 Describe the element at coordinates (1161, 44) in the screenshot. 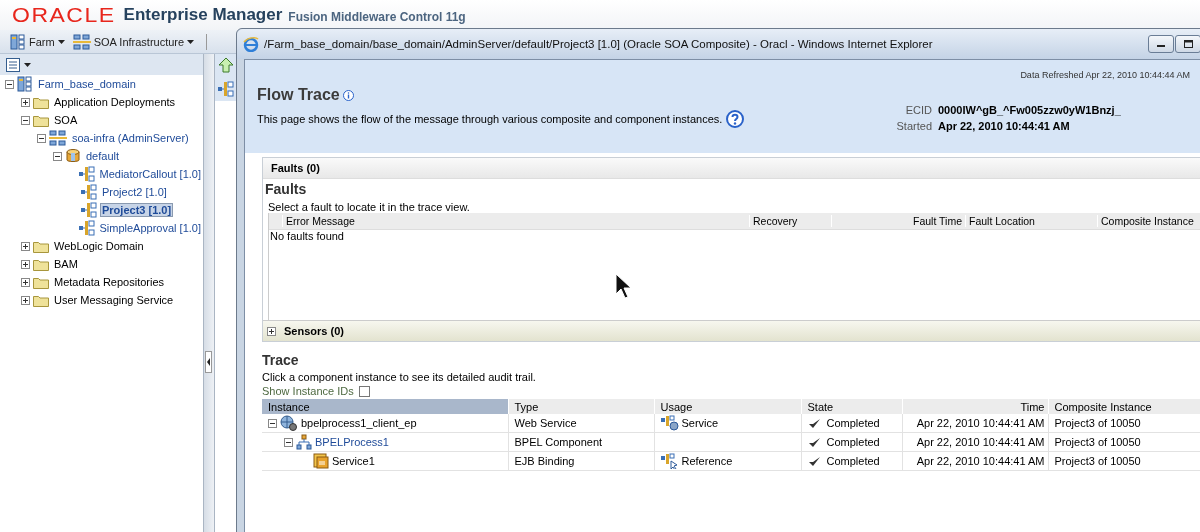

I see `minimize-button` at that location.